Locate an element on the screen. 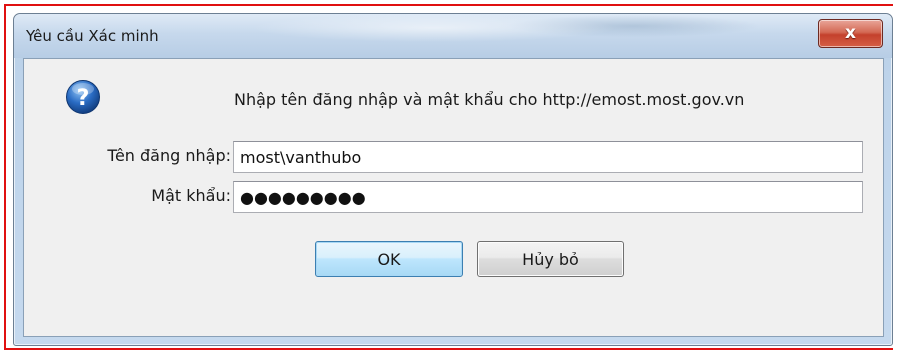  username-input is located at coordinates (548, 157).